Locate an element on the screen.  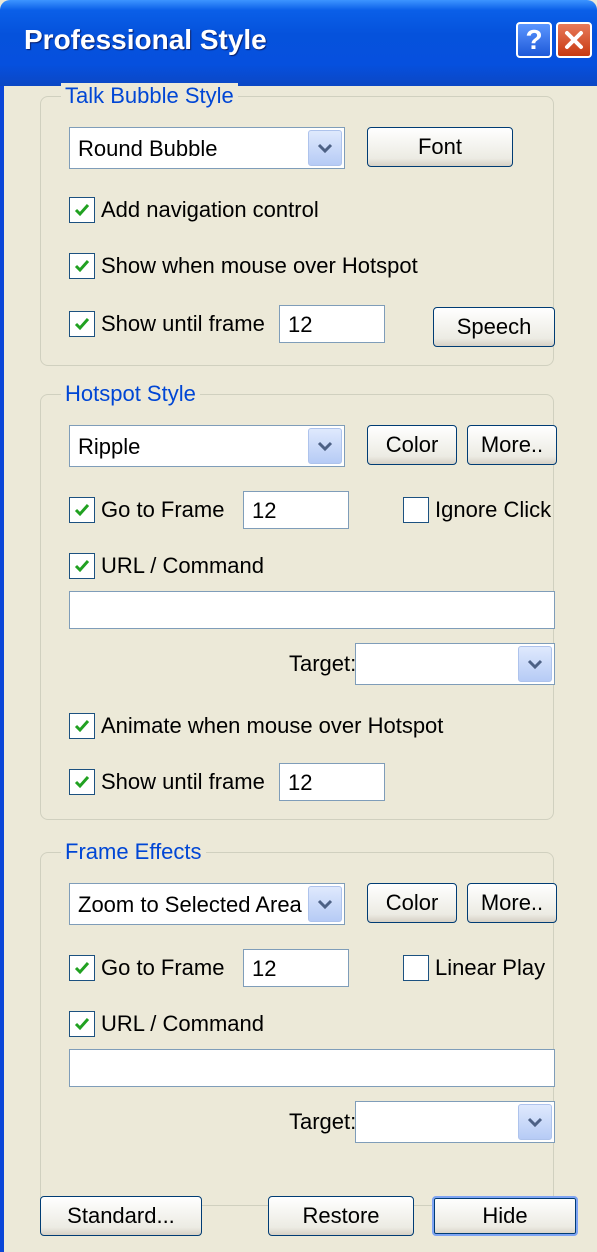
frame-effect-dropdown: Zoom to Selected Area is located at coordinates (207, 904).